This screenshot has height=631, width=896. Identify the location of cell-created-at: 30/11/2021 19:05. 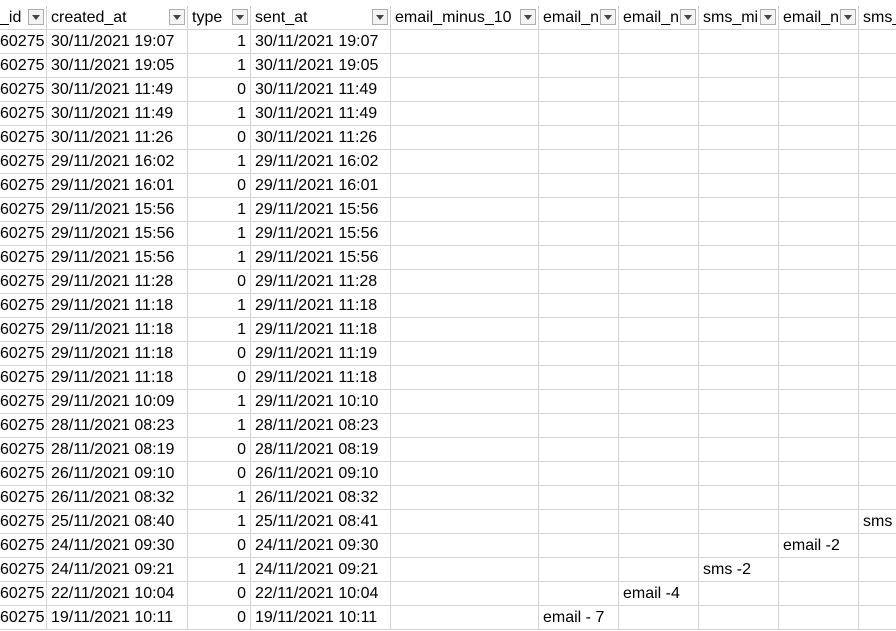
(117, 66).